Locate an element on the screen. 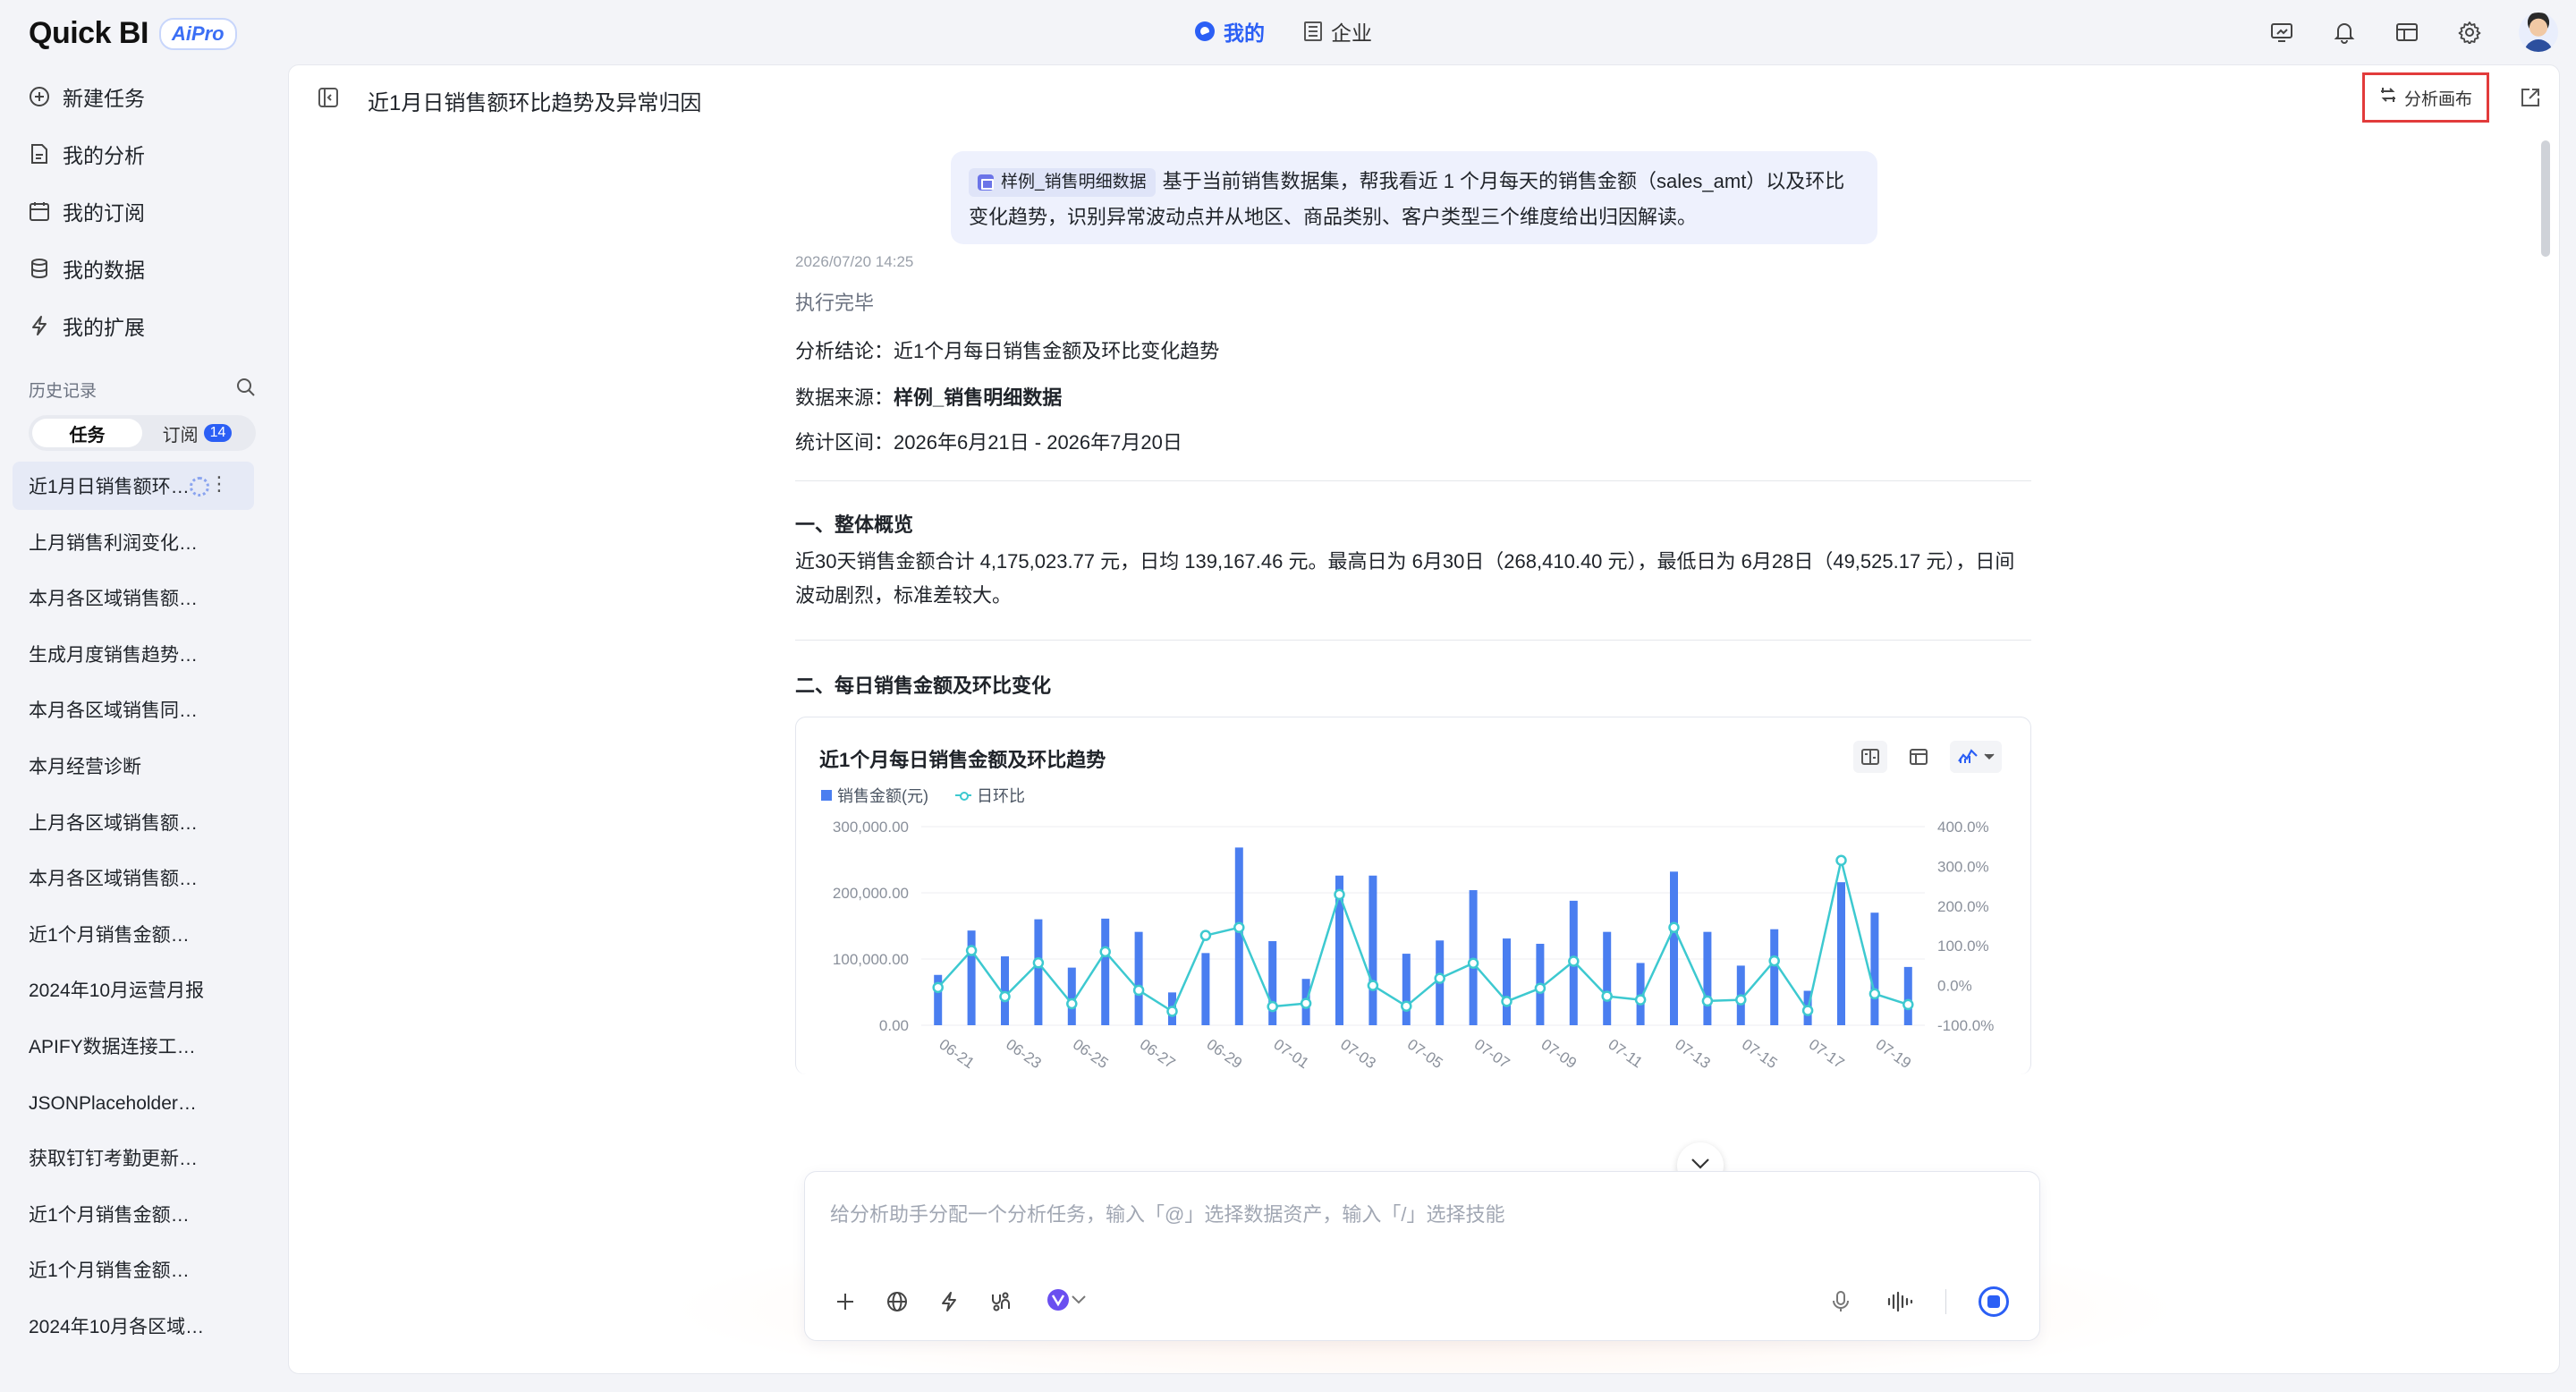 This screenshot has width=2576, height=1392. analysis-canvas-label: 分析画布 is located at coordinates (2437, 99).